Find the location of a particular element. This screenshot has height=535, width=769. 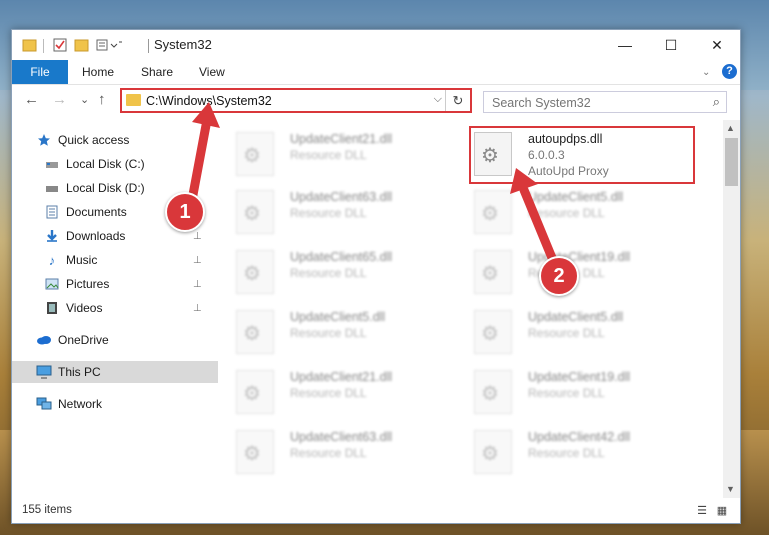

file-name: UpdateClient42.dll is located at coordinates (579, 437).